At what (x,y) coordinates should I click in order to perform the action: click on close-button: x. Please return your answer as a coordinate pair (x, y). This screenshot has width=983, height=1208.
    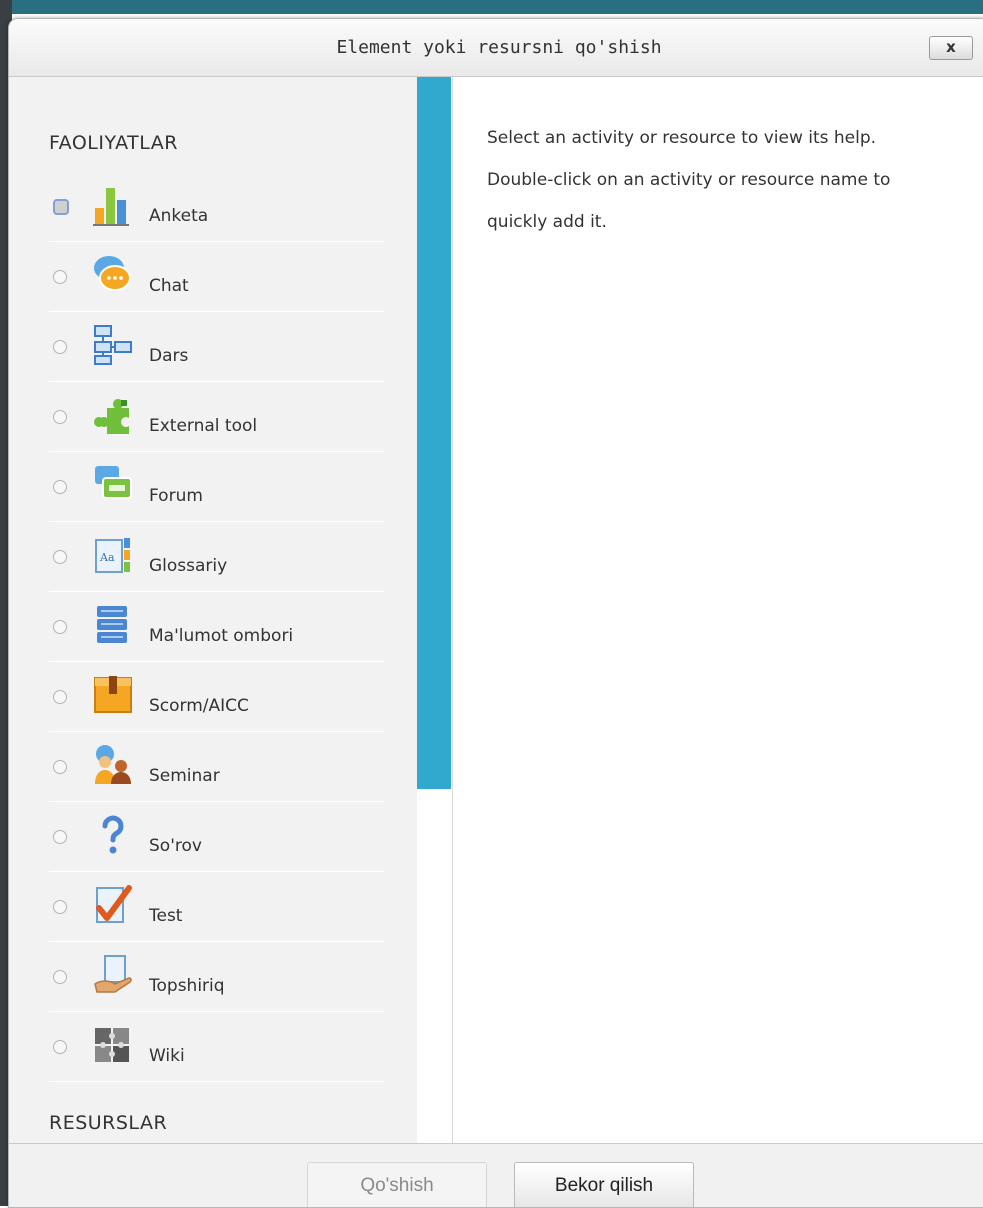
    Looking at the image, I should click on (951, 48).